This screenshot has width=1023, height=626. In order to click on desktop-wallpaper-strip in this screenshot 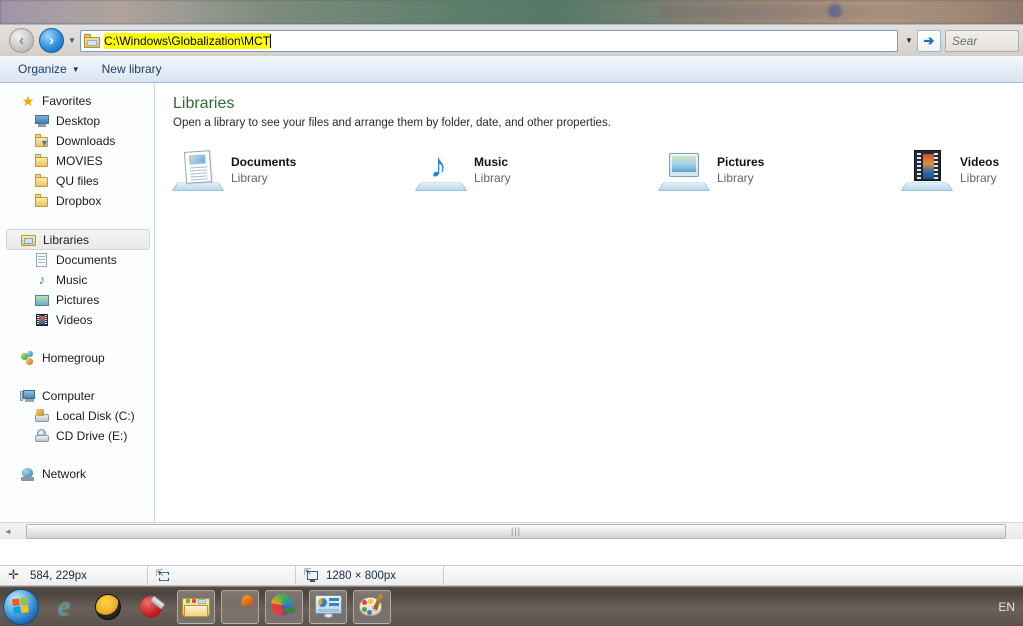, I will do `click(511, 12)`.